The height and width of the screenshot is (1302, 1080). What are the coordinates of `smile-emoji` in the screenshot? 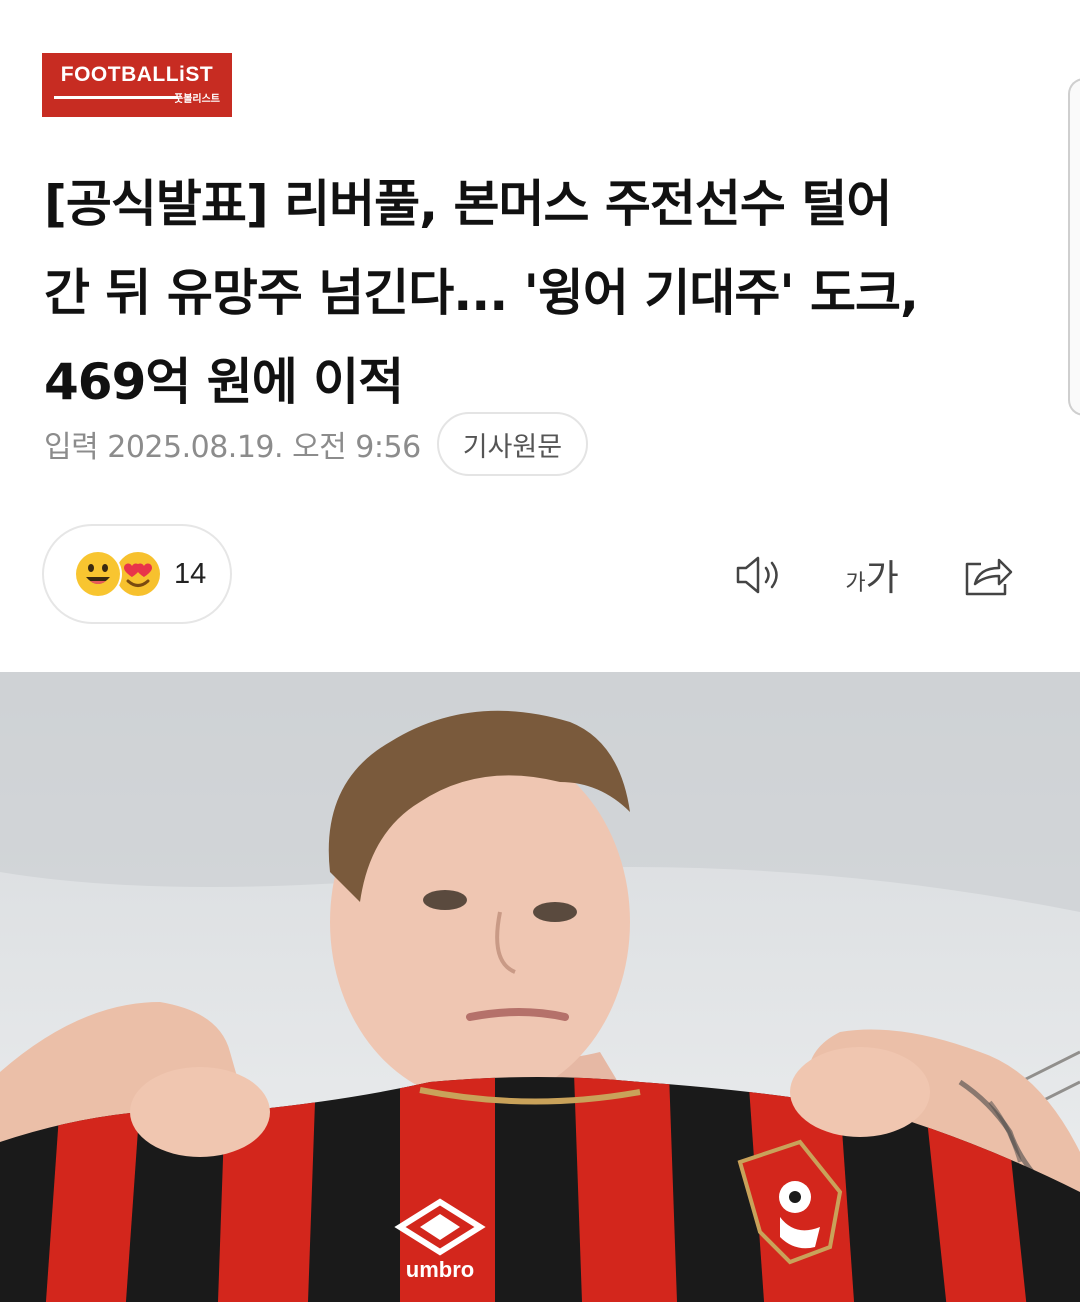 It's located at (98, 574).